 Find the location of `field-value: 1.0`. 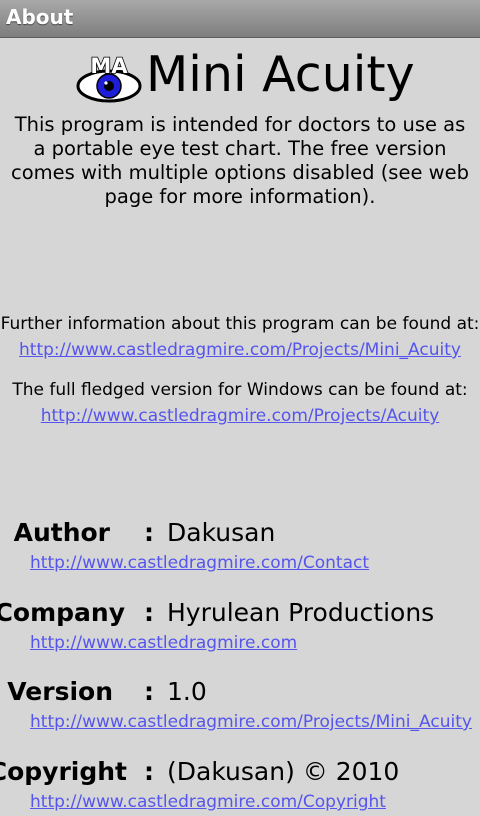

field-value: 1.0 is located at coordinates (187, 691).